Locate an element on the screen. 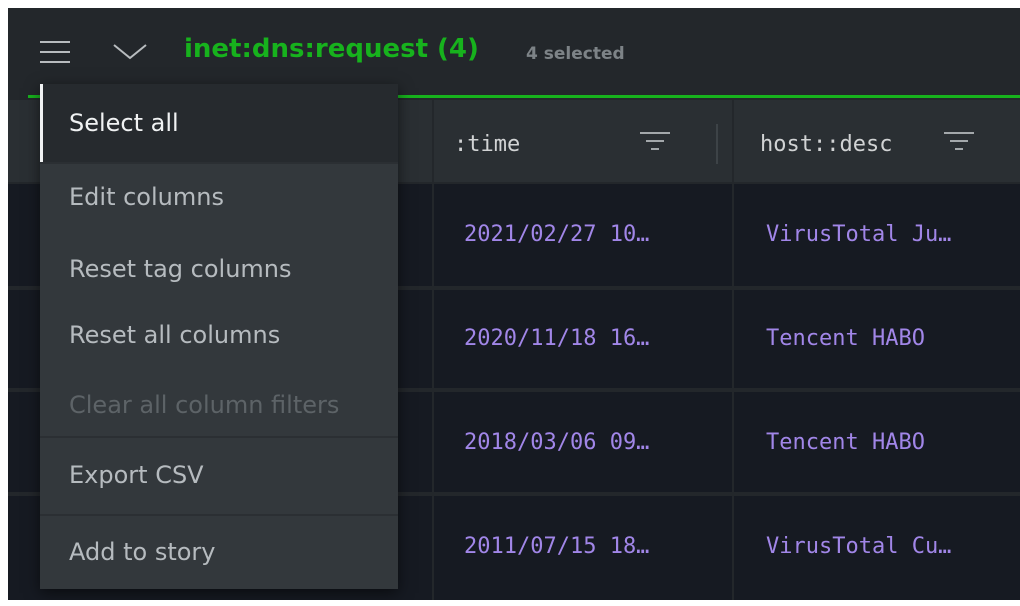 The image size is (1020, 606). menu-item-export-csv: Export CSV is located at coordinates (219, 476).